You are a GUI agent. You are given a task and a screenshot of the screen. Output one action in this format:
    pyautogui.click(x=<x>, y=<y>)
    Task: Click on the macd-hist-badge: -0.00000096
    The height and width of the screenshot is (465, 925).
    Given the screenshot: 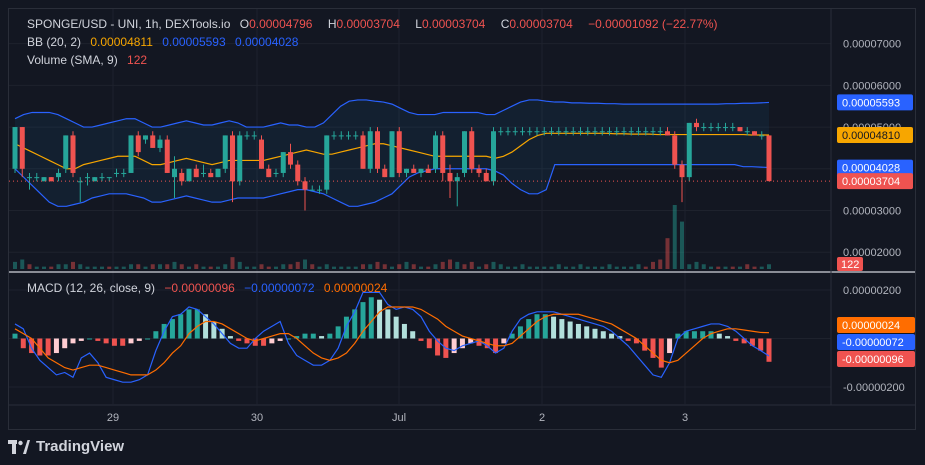 What is the action you would take?
    pyautogui.click(x=873, y=360)
    